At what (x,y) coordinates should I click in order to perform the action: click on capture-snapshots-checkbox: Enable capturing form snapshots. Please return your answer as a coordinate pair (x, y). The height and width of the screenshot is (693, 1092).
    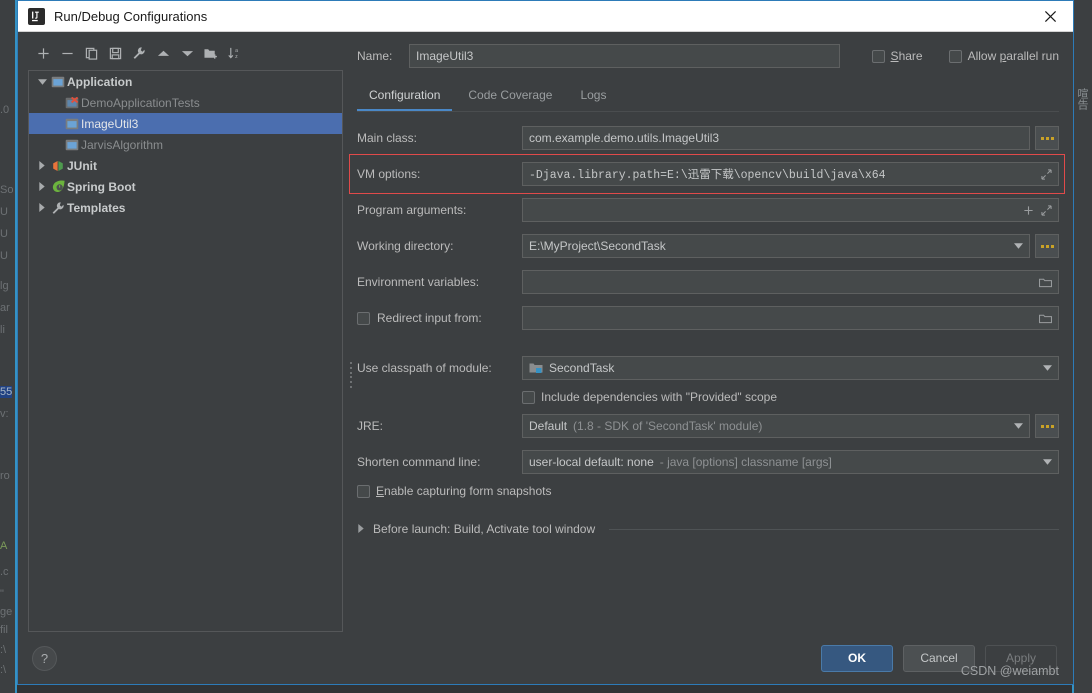
    Looking at the image, I should click on (454, 491).